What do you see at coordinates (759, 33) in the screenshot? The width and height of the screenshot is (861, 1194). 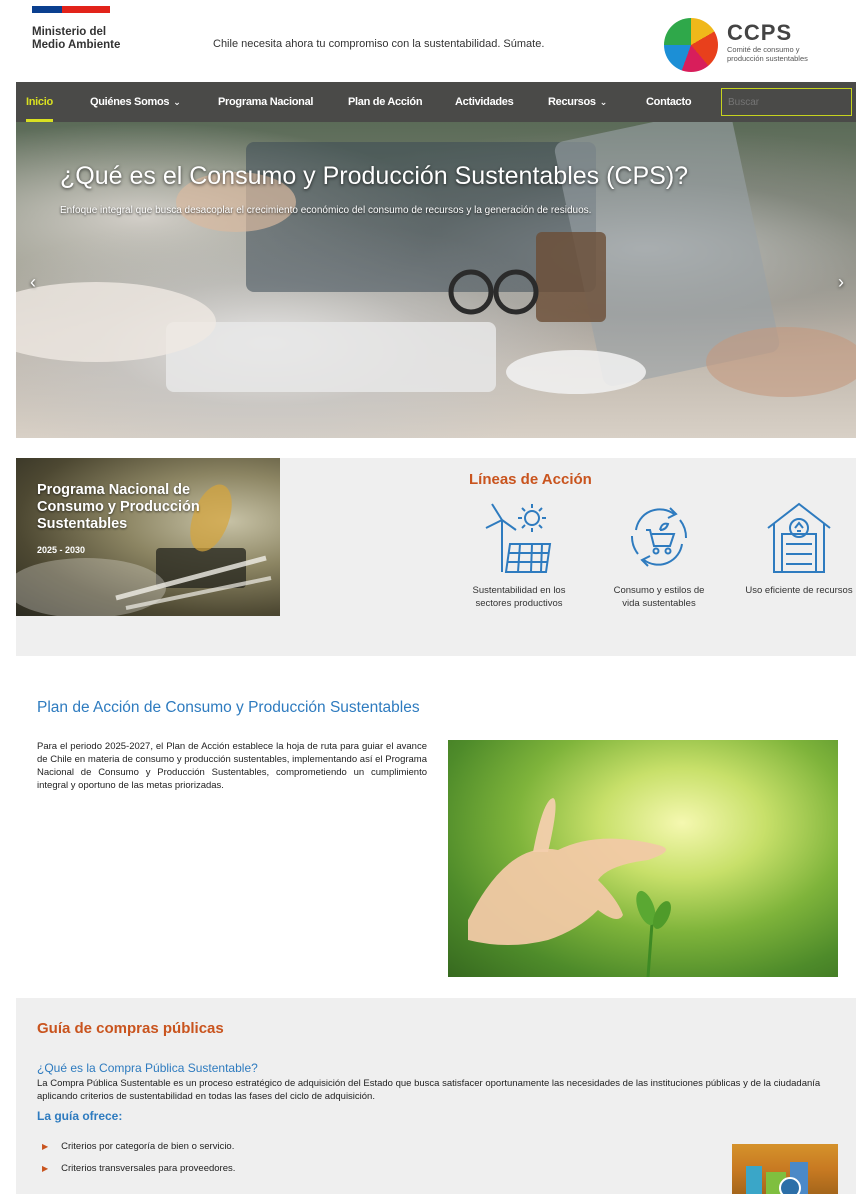 I see `ccps-logo-title: CCPS` at bounding box center [759, 33].